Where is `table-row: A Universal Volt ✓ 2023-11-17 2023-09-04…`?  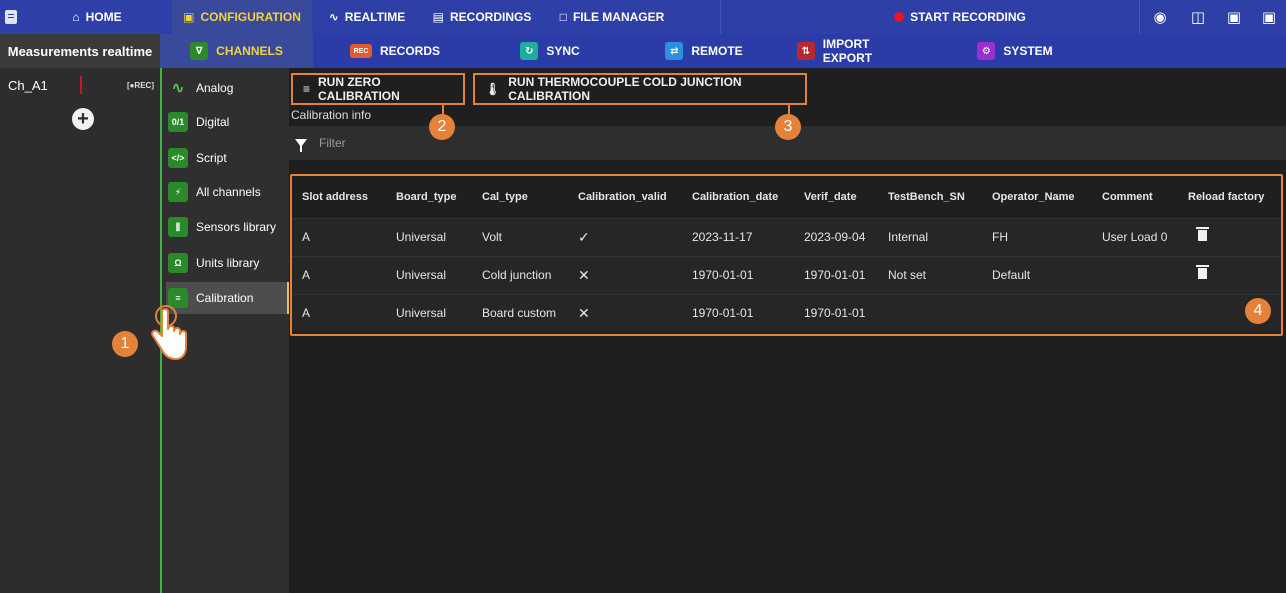
table-row: A Universal Volt ✓ 2023-11-17 2023-09-04… is located at coordinates (786, 236).